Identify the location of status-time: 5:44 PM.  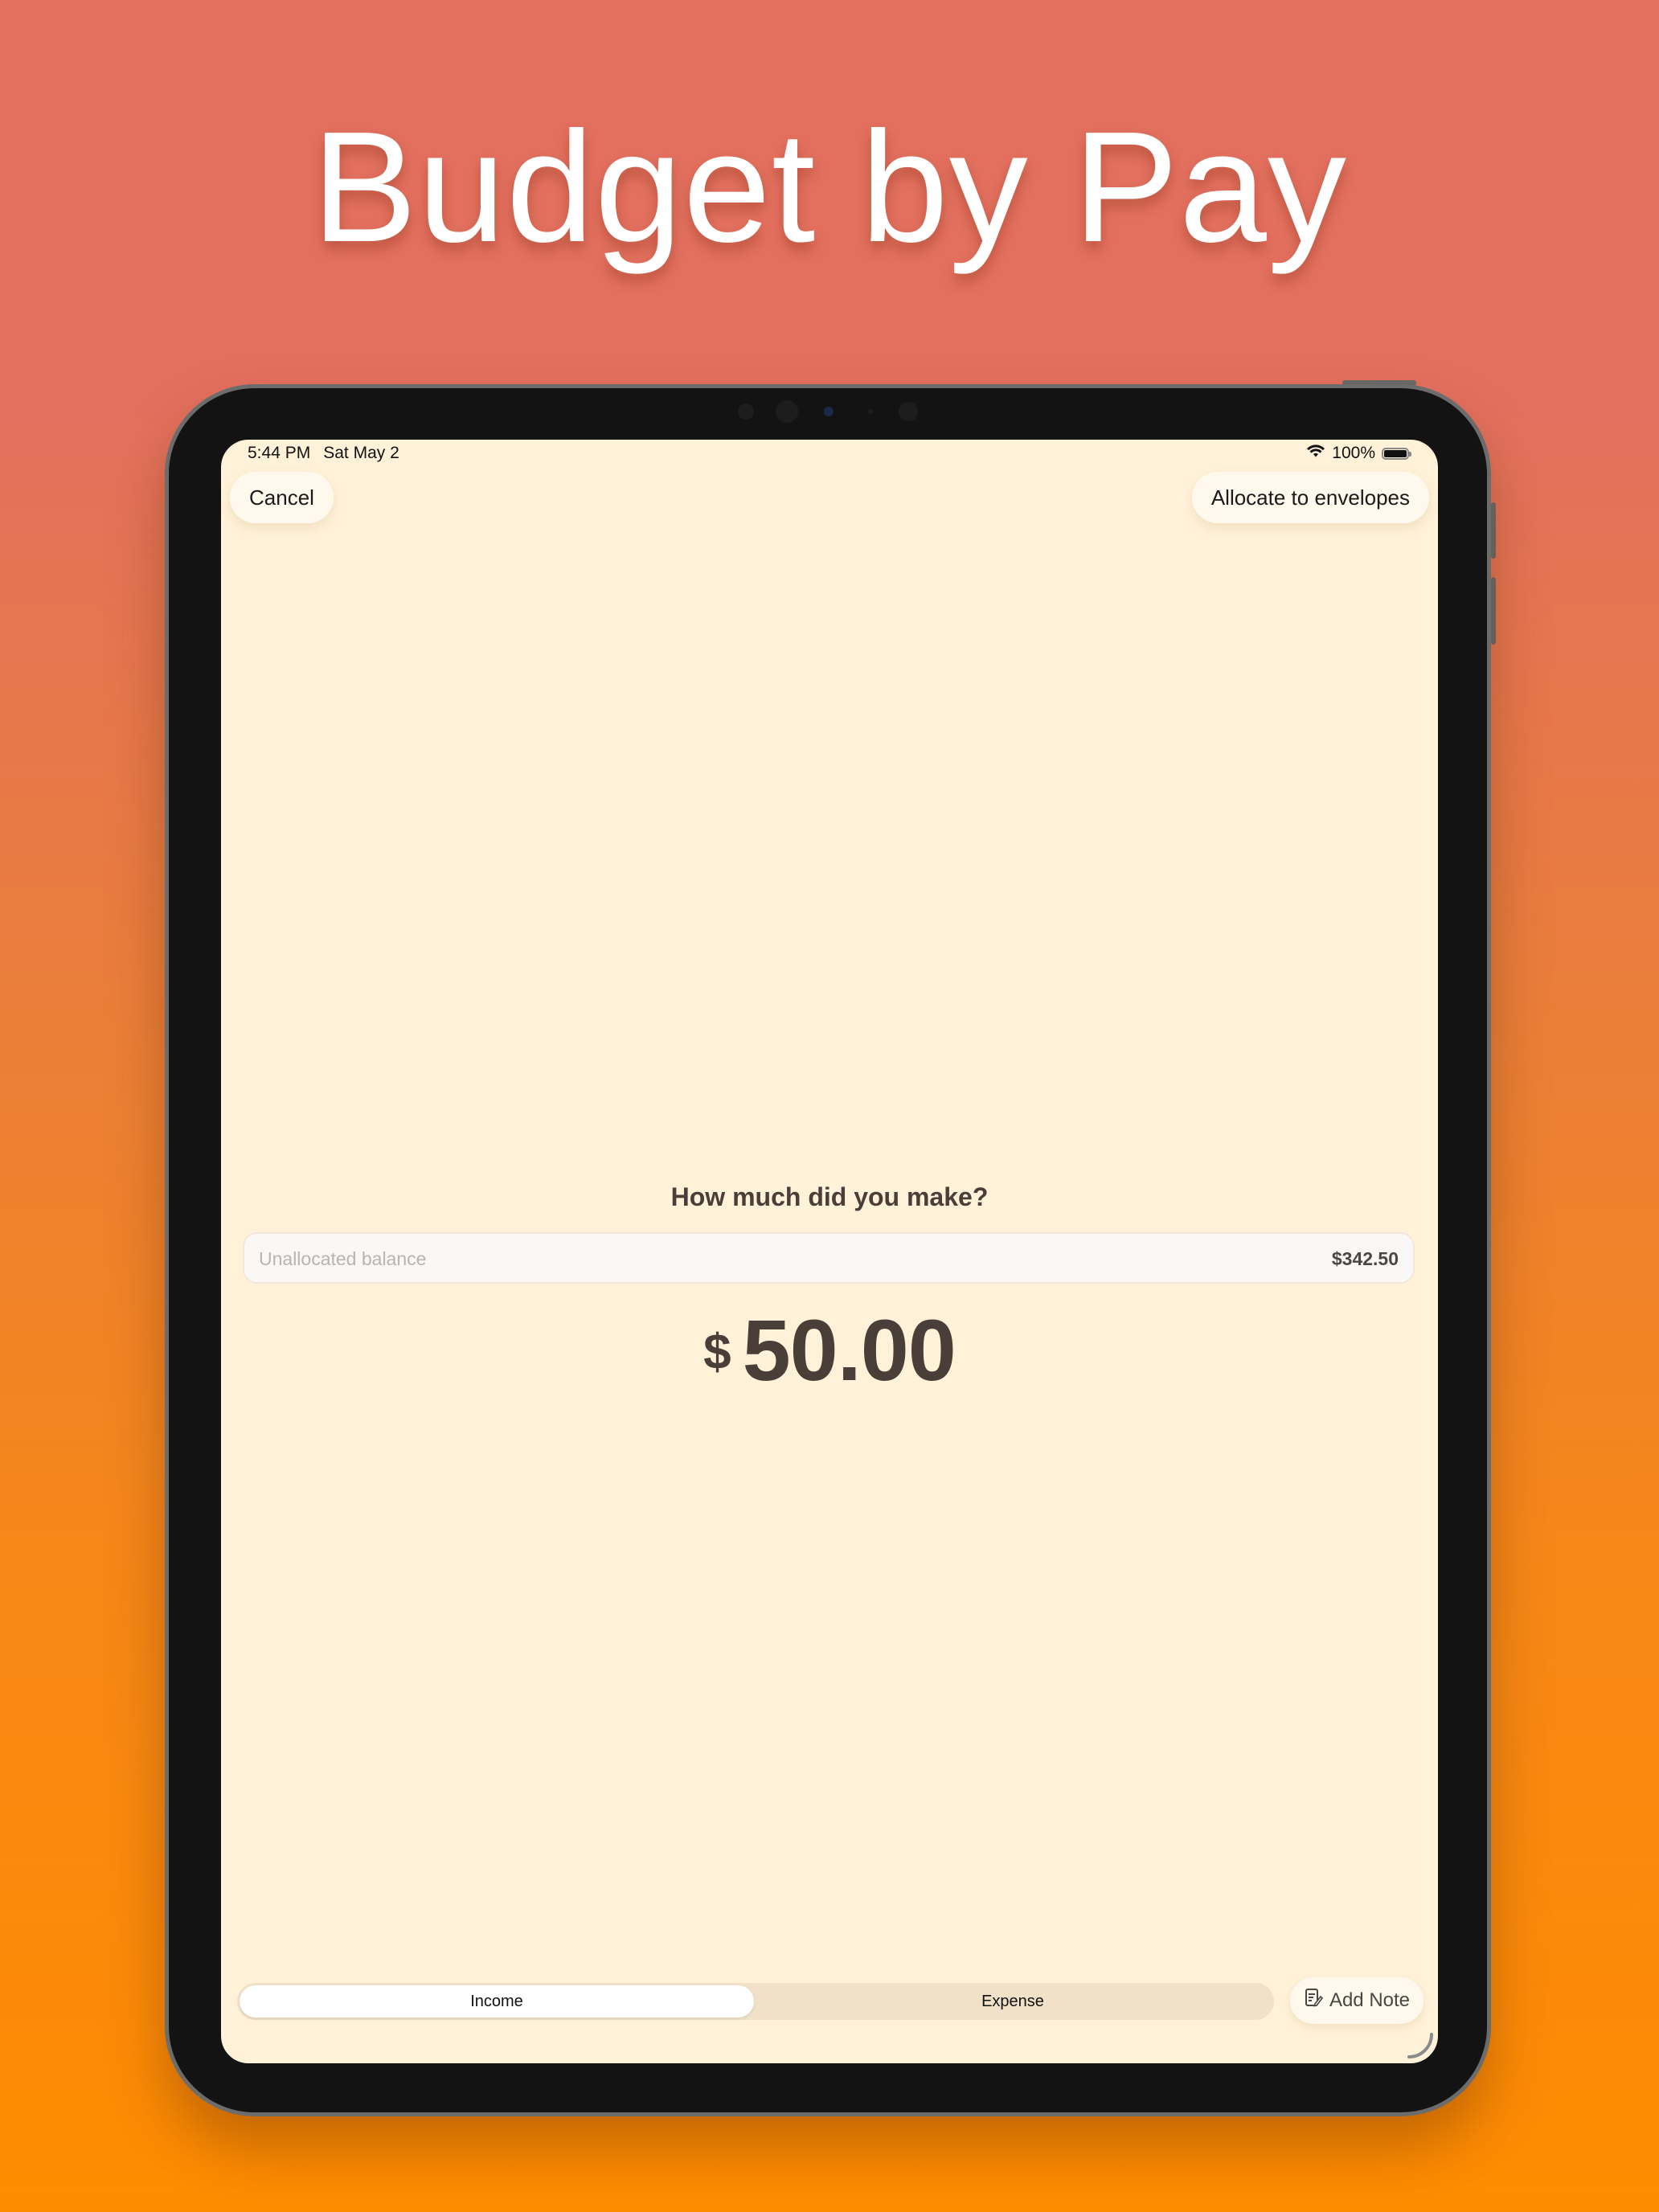
(279, 453).